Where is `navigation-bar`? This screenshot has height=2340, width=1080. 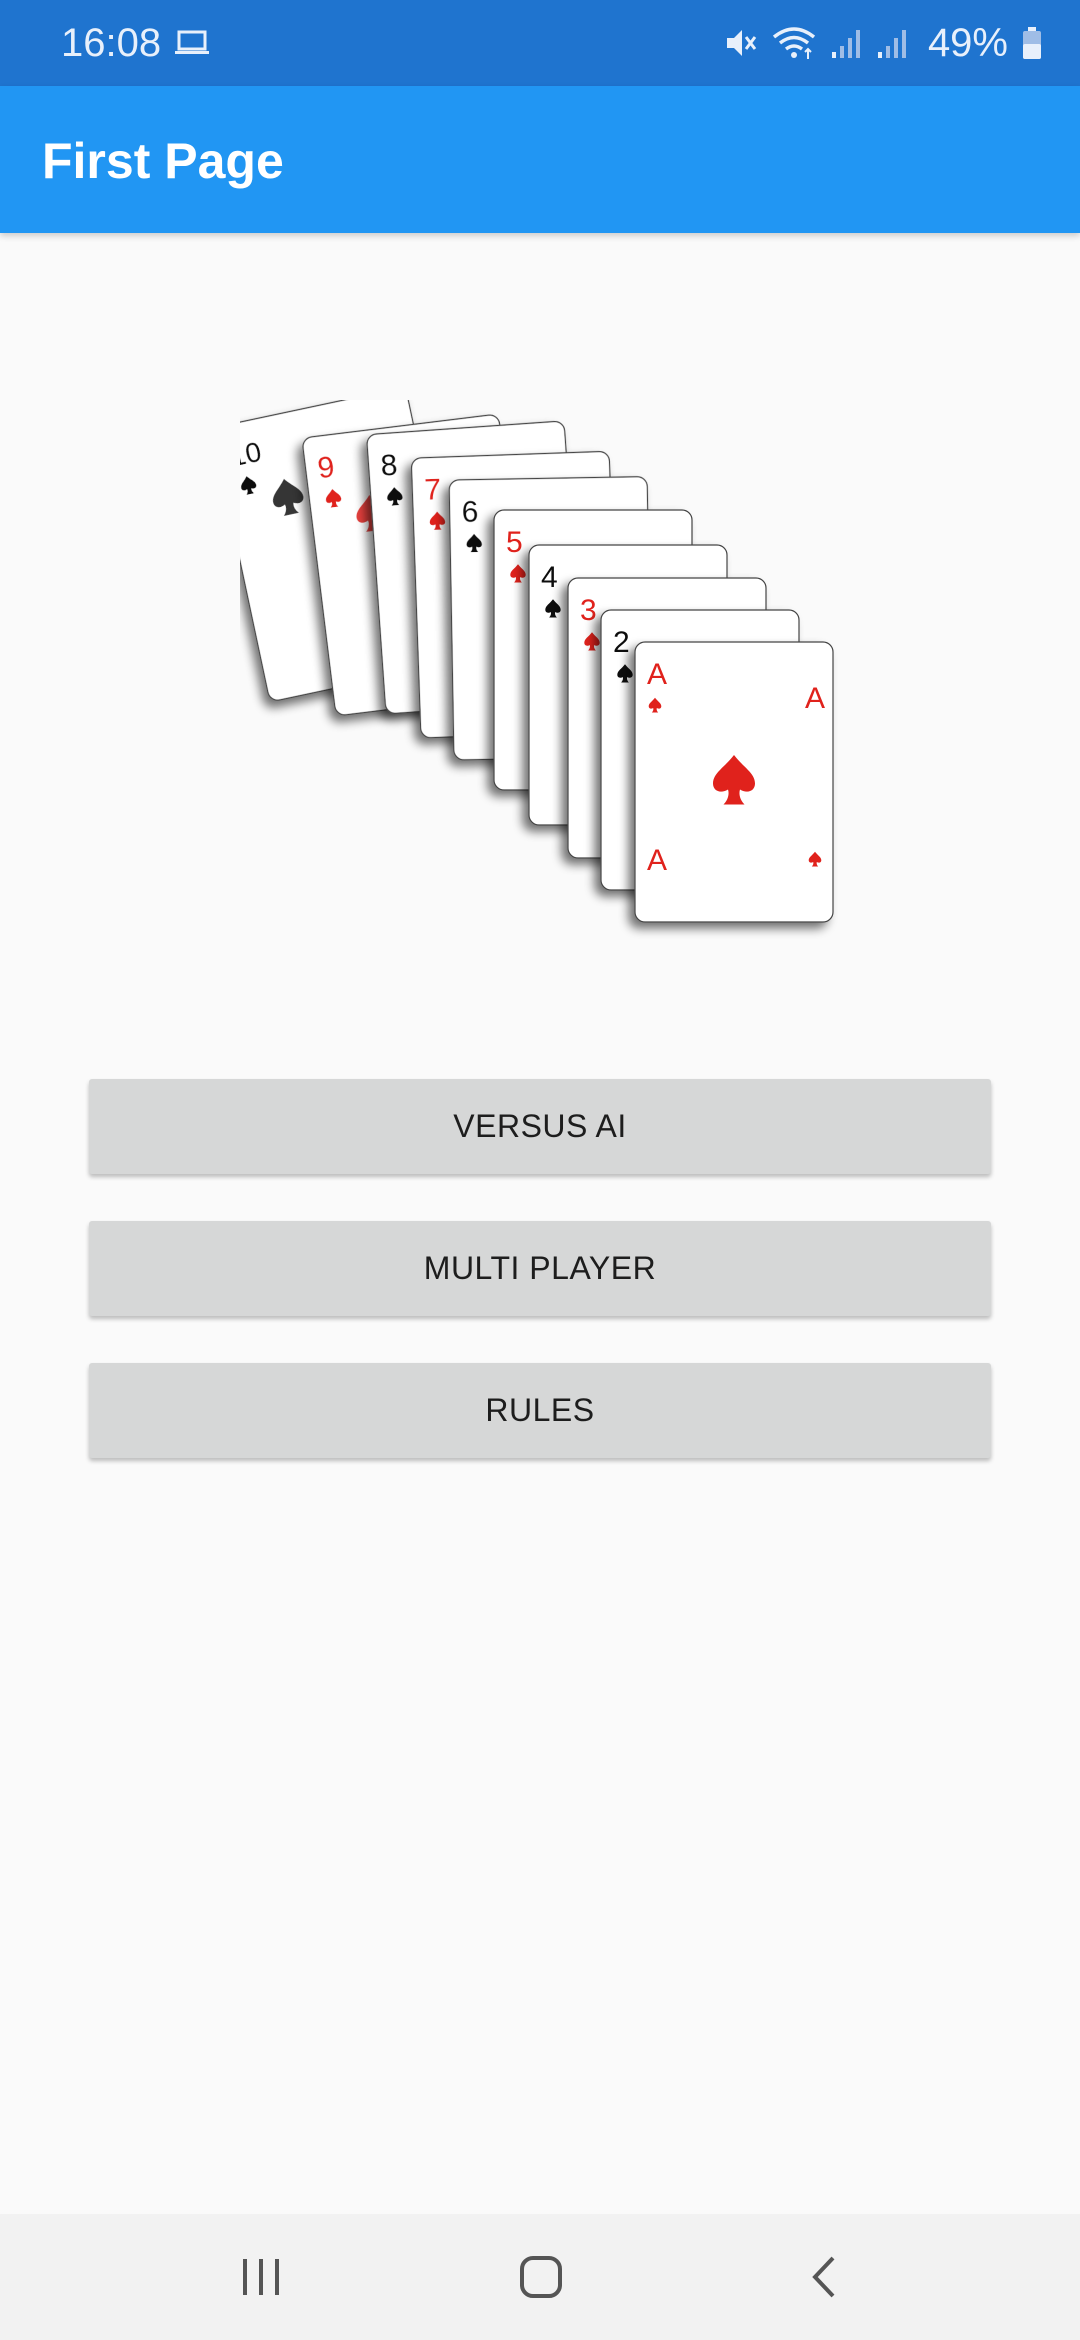
navigation-bar is located at coordinates (540, 2277).